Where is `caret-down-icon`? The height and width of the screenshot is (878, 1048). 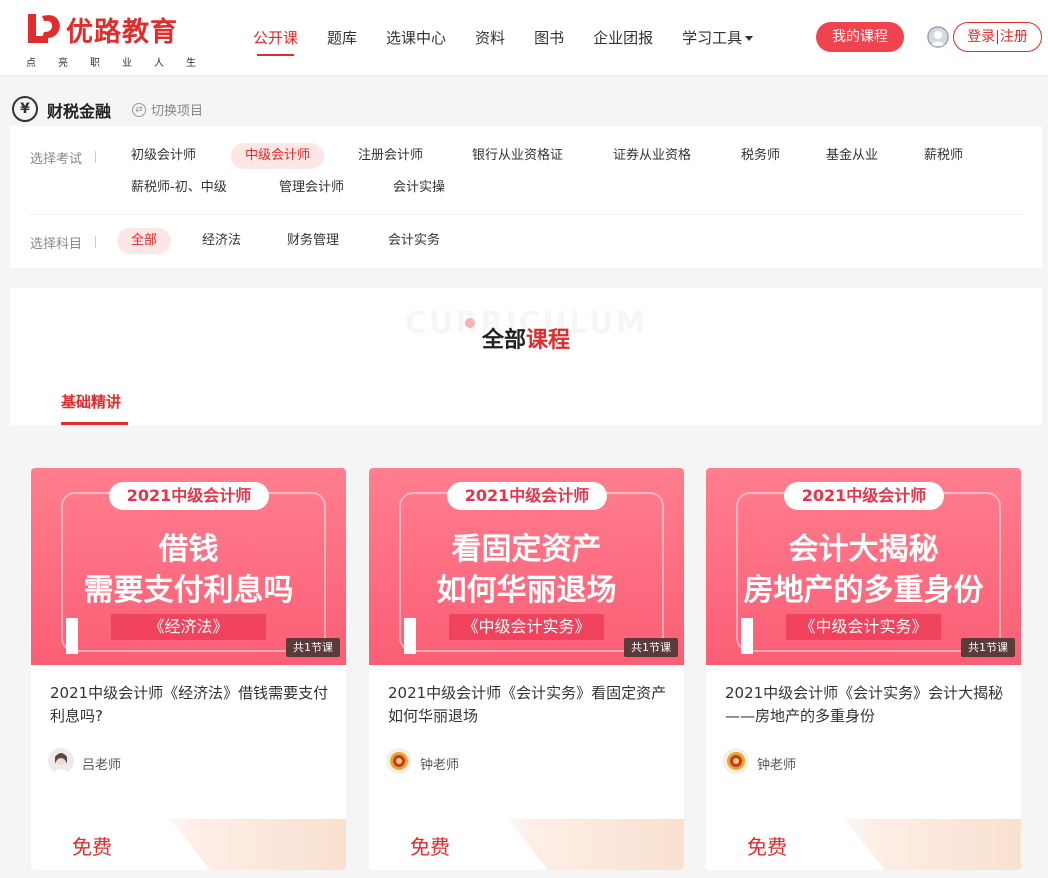
caret-down-icon is located at coordinates (749, 38).